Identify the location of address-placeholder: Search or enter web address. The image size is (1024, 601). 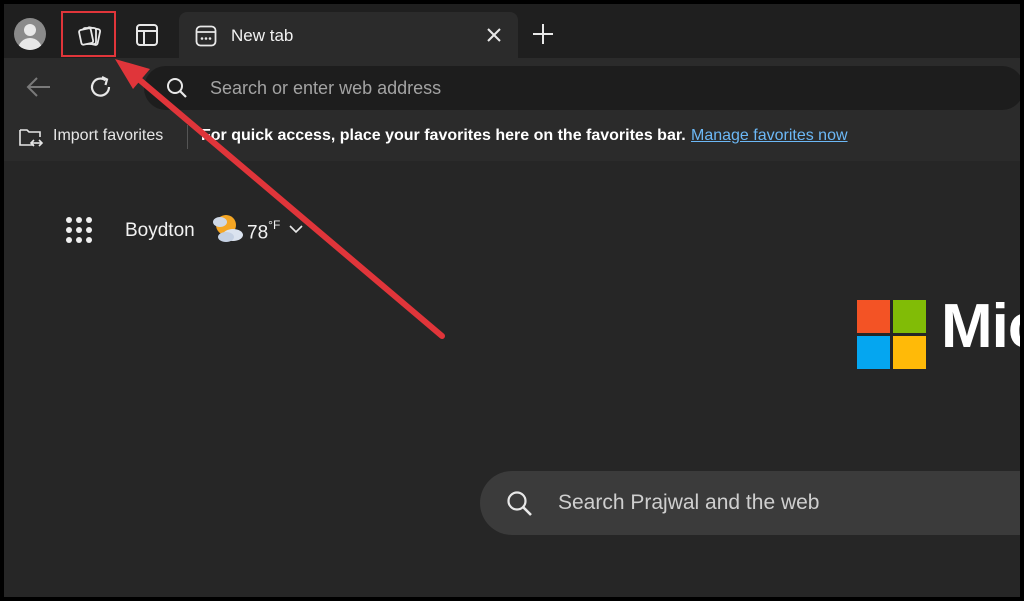
(326, 88).